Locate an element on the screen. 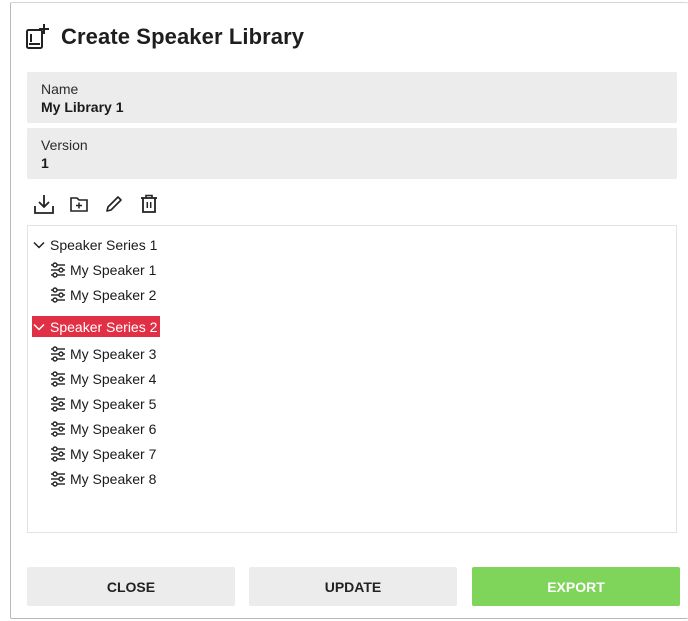  new-library-icon is located at coordinates (37, 36).